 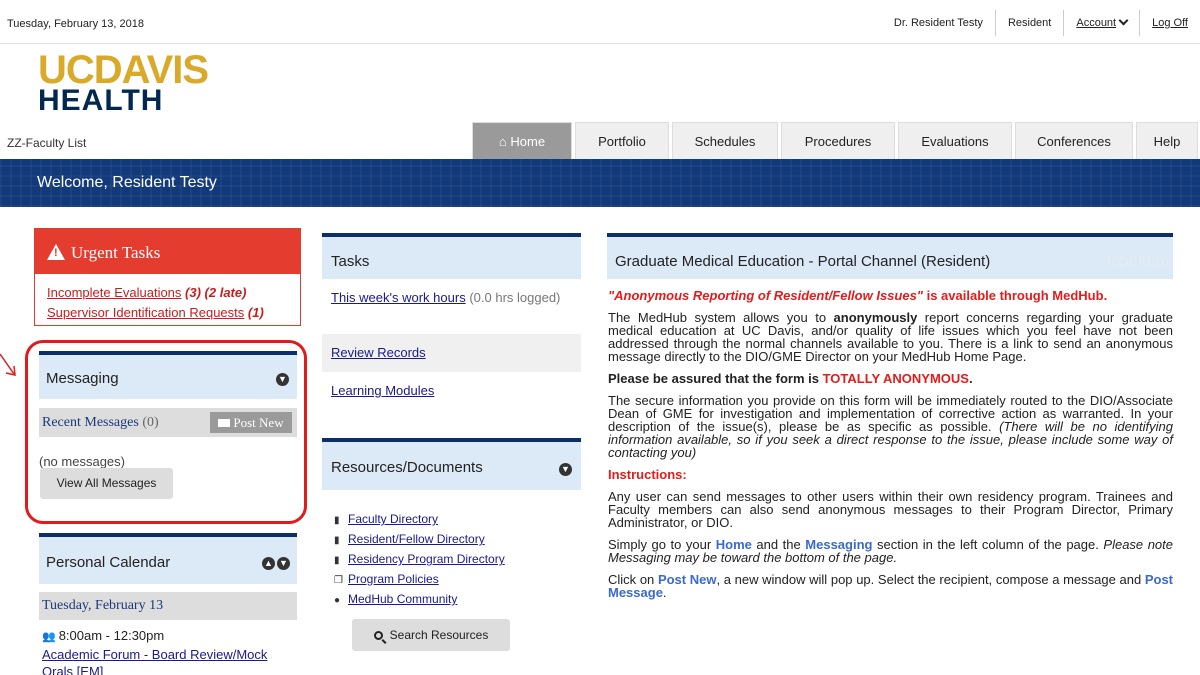 What do you see at coordinates (1167, 140) in the screenshot?
I see `tab-help: Help` at bounding box center [1167, 140].